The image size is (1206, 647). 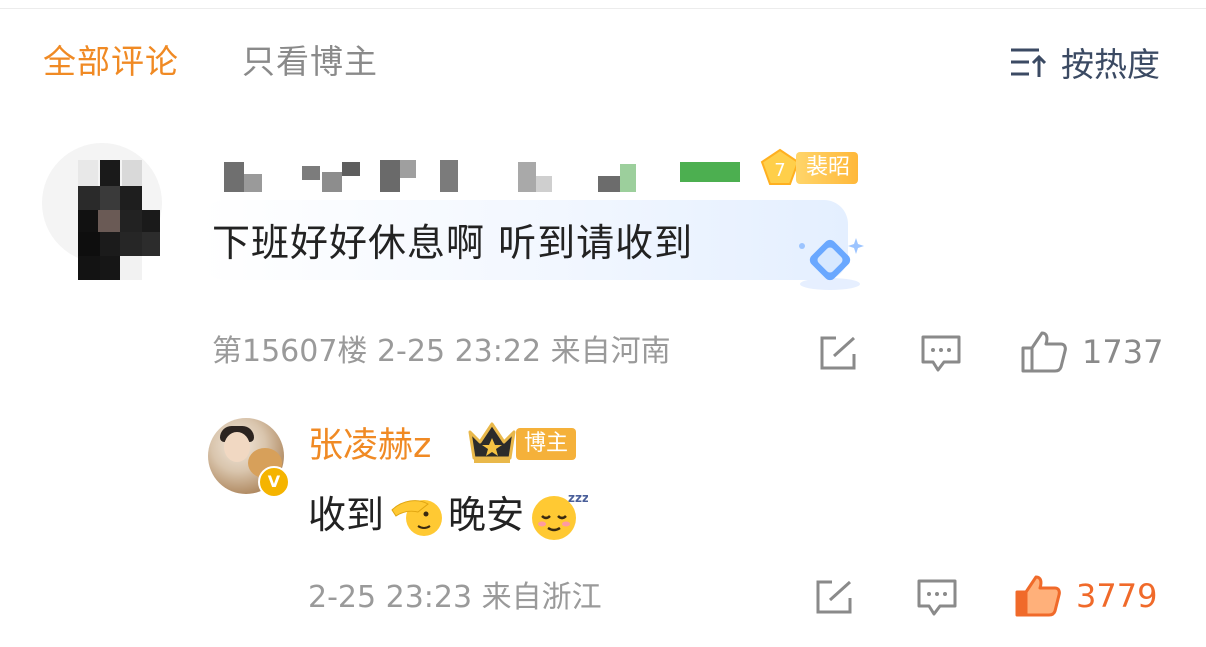 I want to click on sort-icon, so click(x=1029, y=62).